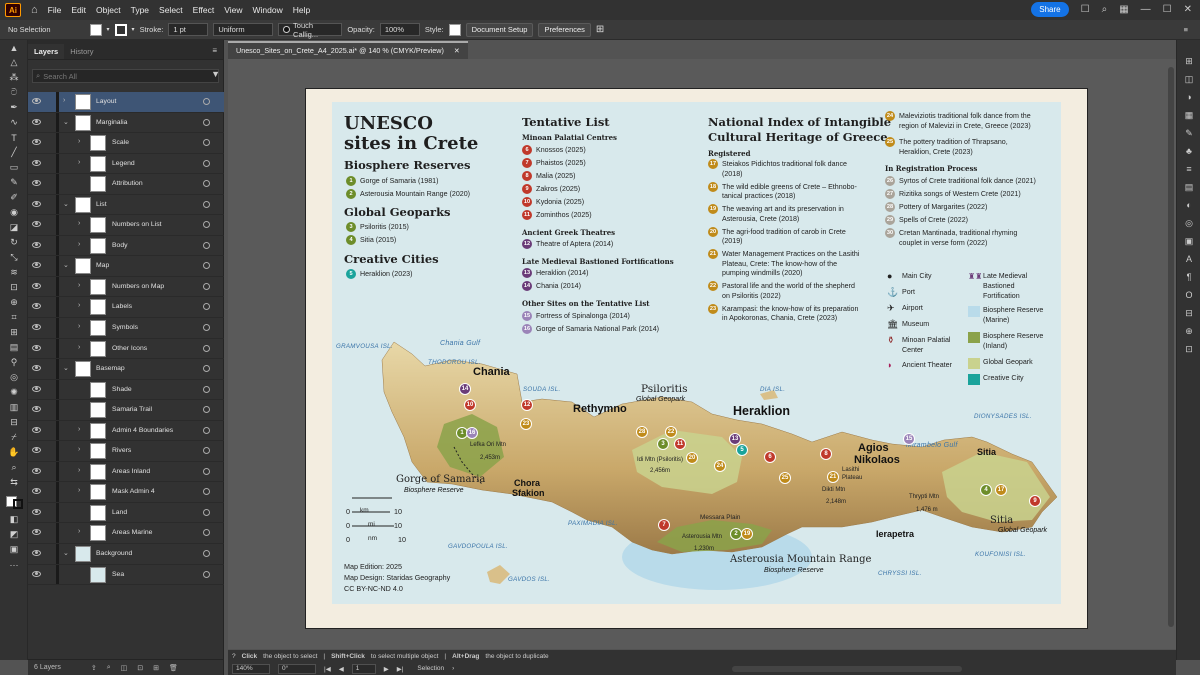  Describe the element at coordinates (142, 430) in the screenshot. I see `layer-name: Admin 4 Boundaries` at that location.